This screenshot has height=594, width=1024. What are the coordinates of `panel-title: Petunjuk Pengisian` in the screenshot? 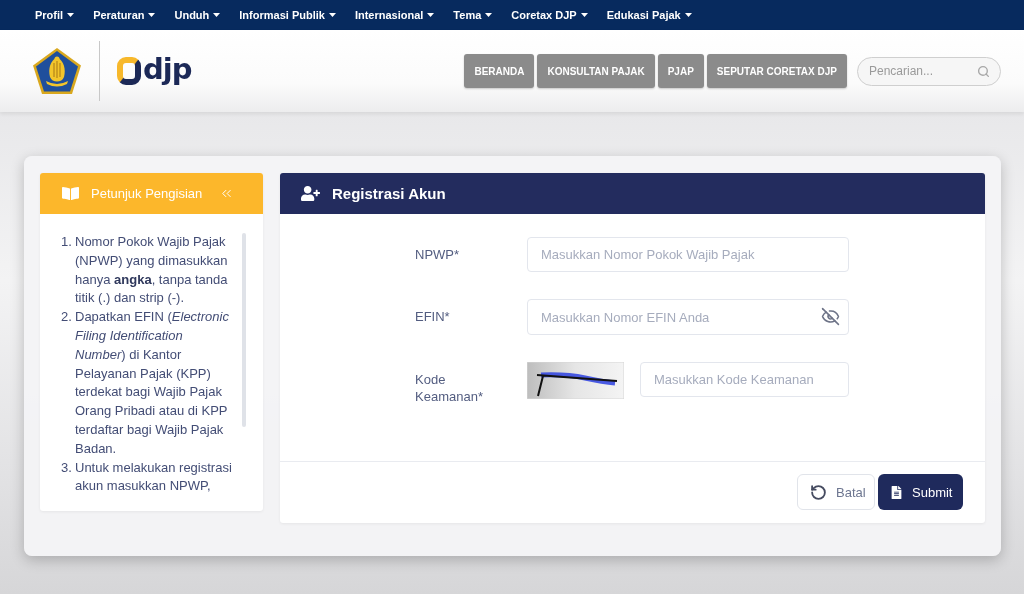 It's located at (147, 193).